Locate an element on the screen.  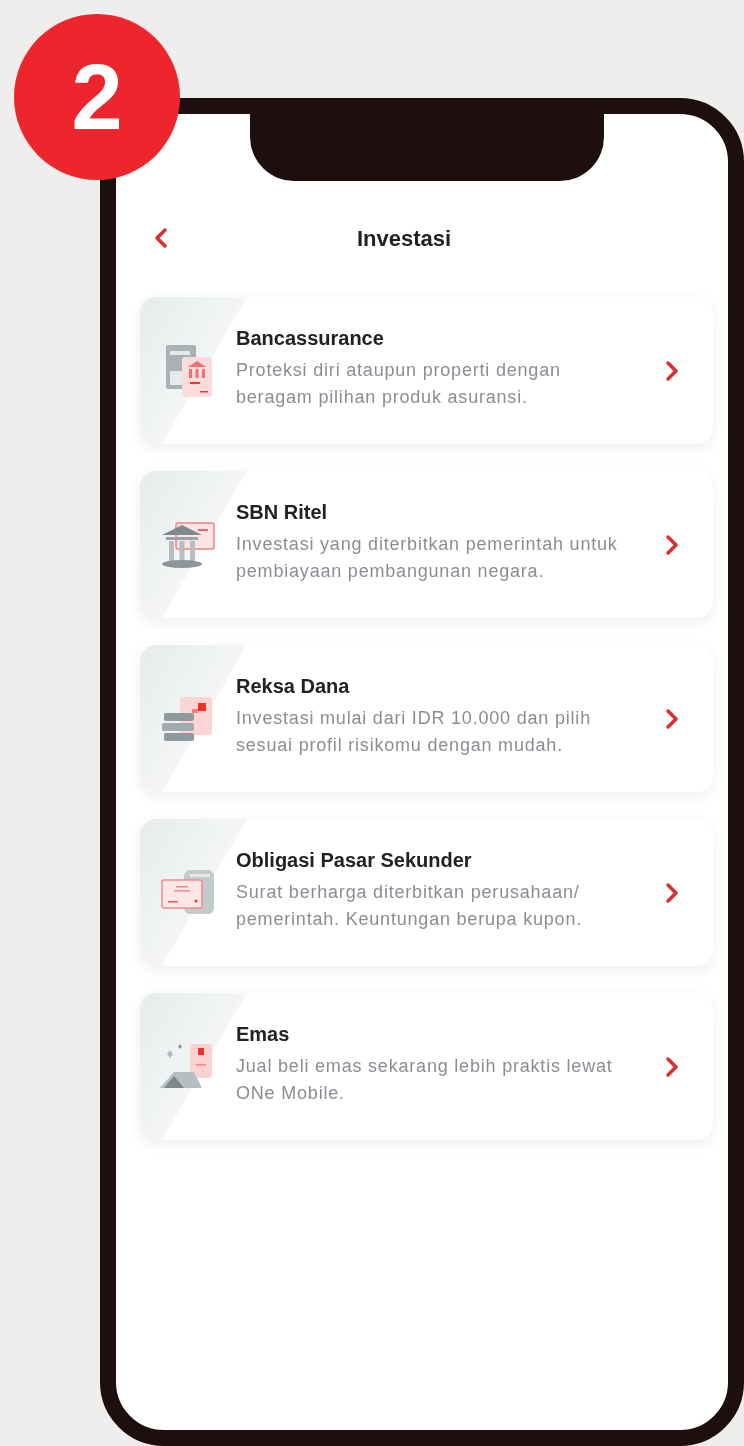
card-description: Proteksi diri ataupun properti dengan beragam pilihan produk asuransi. is located at coordinates (399, 383).